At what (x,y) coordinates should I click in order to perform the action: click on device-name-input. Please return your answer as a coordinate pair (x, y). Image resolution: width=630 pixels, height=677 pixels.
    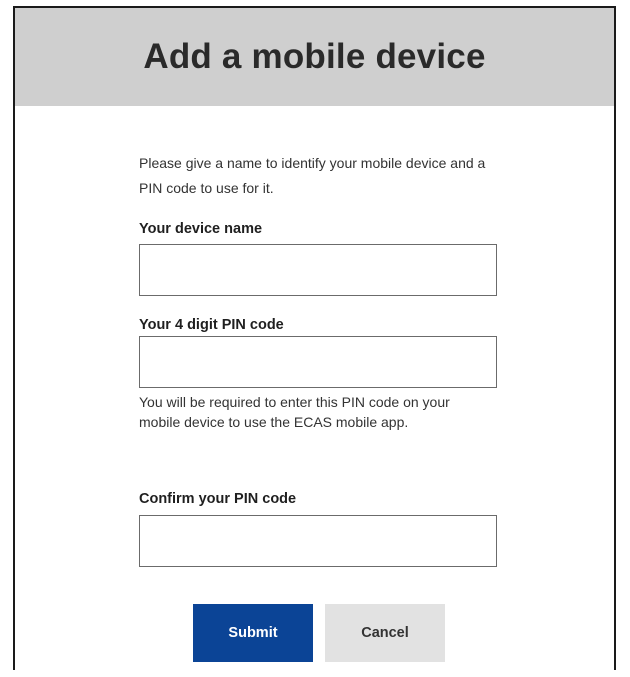
    Looking at the image, I should click on (318, 270).